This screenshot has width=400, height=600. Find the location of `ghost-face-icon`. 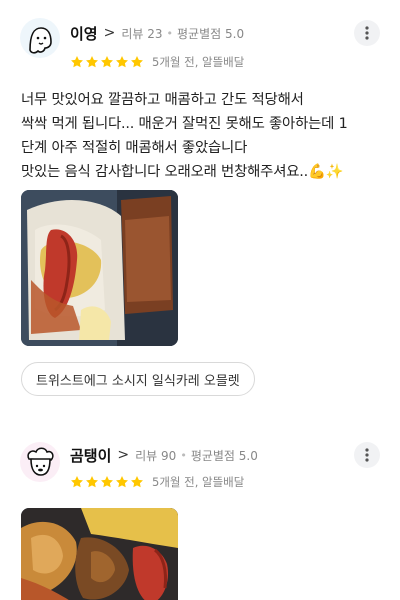

ghost-face-icon is located at coordinates (40, 40).